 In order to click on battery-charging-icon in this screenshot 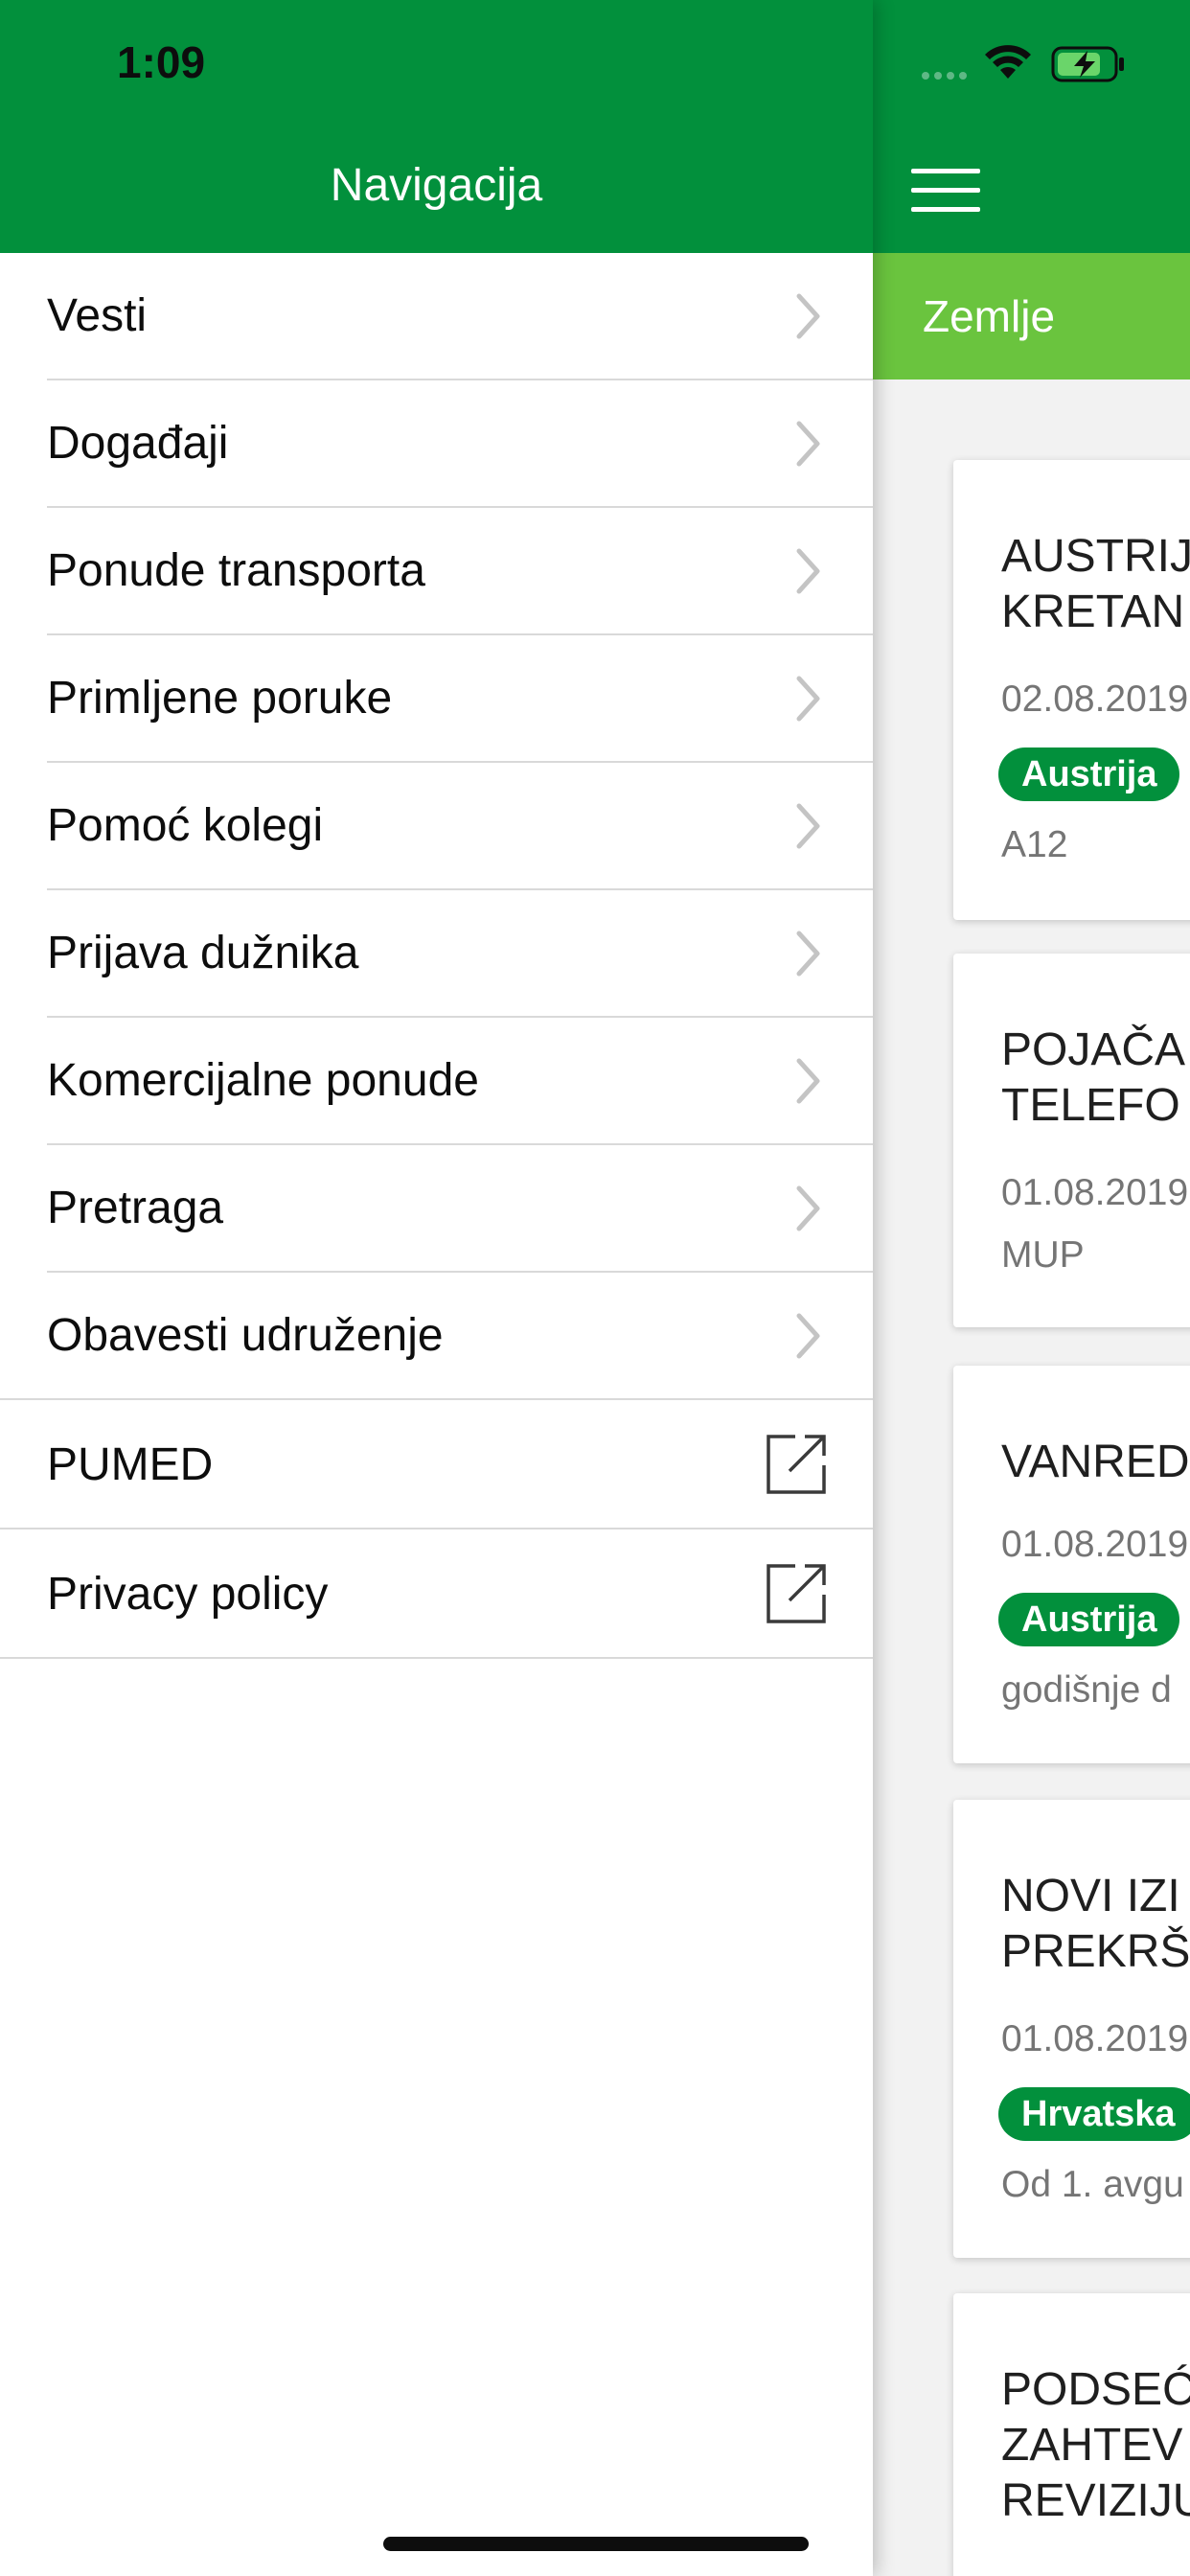, I will do `click(1088, 64)`.